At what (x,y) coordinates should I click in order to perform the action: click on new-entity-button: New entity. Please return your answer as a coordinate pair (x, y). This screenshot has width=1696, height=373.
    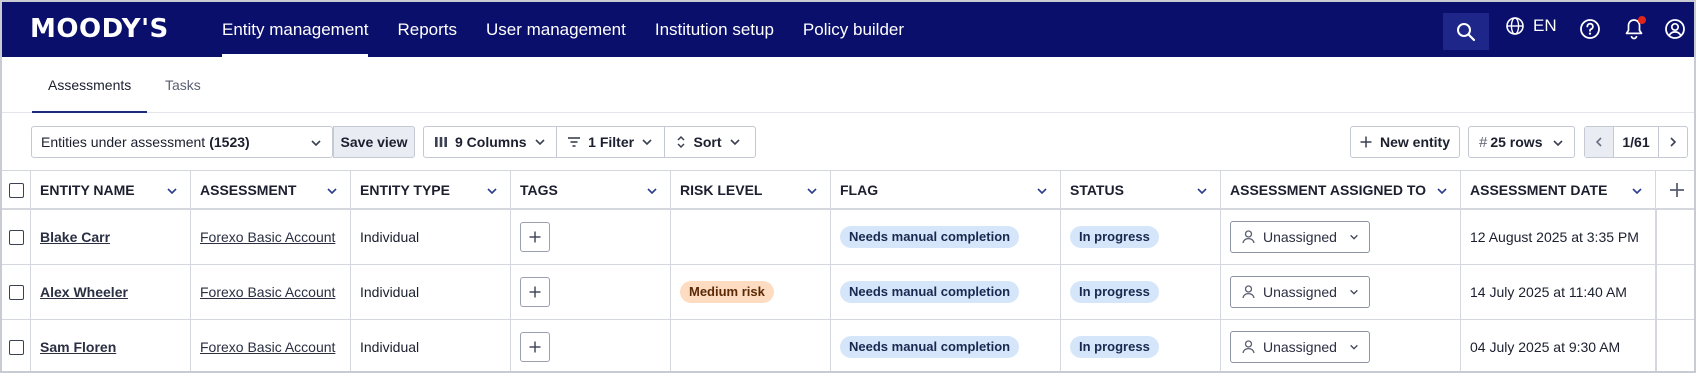
    Looking at the image, I should click on (1405, 142).